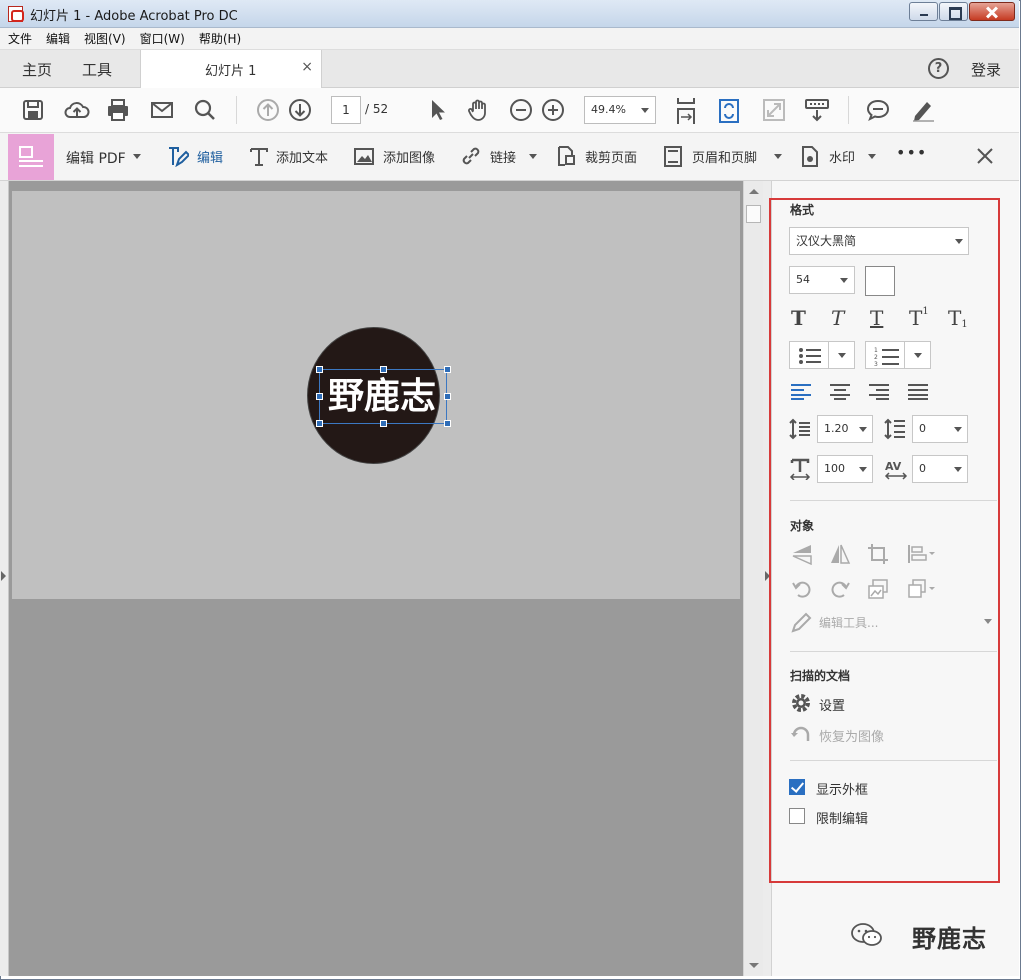 This screenshot has width=1021, height=980. Describe the element at coordinates (923, 11) in the screenshot. I see `minimize-button` at that location.